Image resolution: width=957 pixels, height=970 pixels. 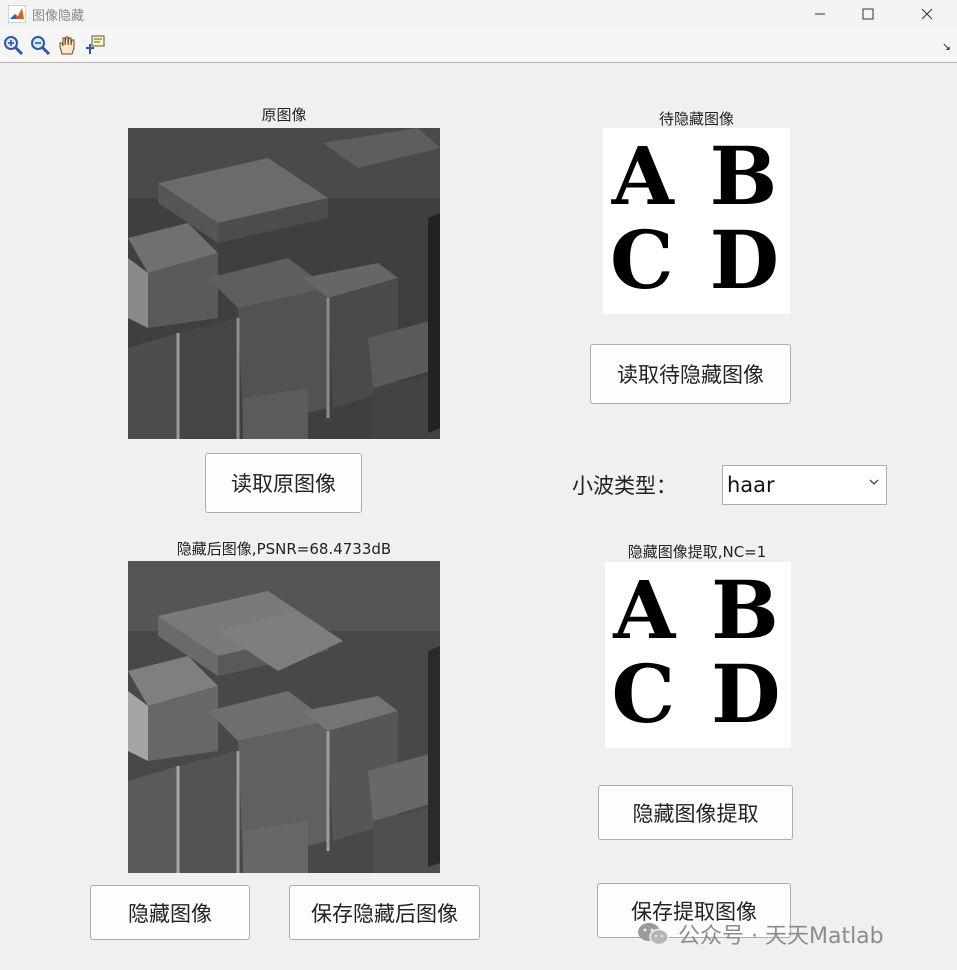 I want to click on chevron-down-icon, so click(x=874, y=482).